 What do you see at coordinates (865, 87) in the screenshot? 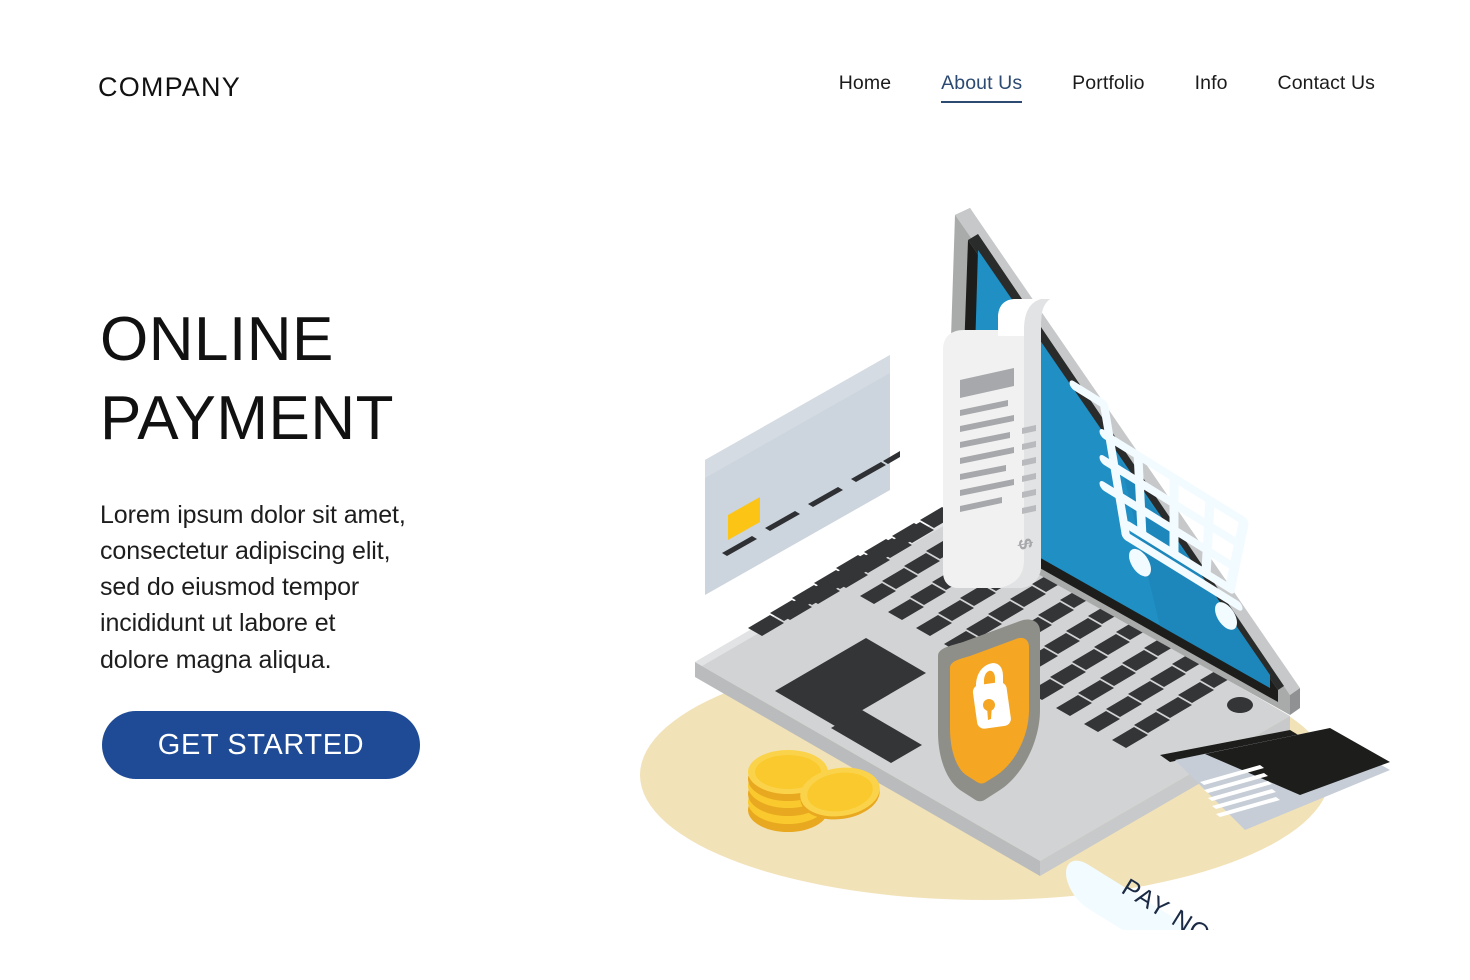
I see `nav-item-home: Home` at bounding box center [865, 87].